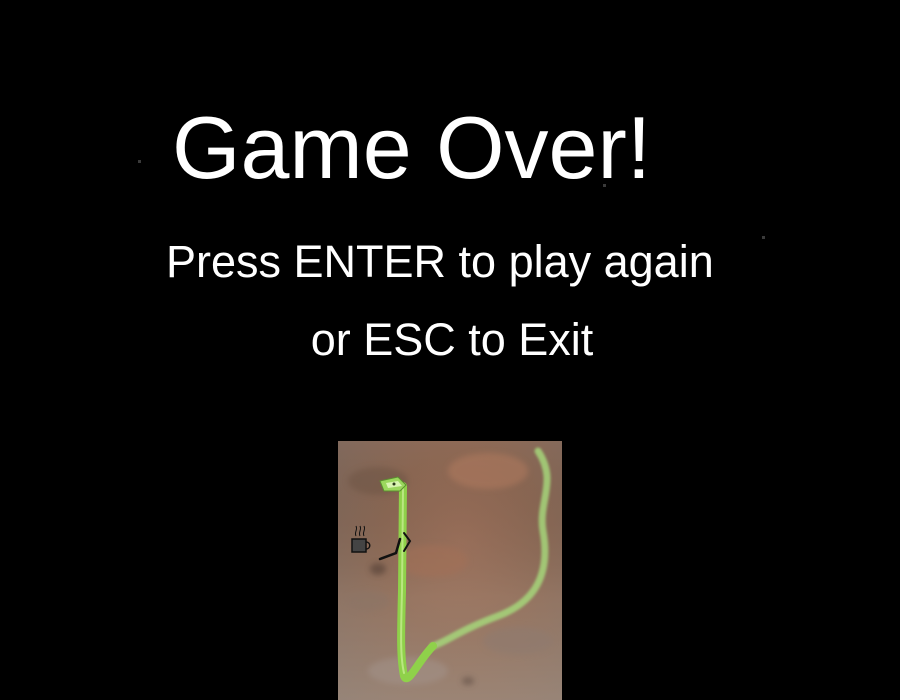 The image size is (900, 700). Describe the element at coordinates (440, 261) in the screenshot. I see `play-again-instruction: Press ENTER to play again` at that location.